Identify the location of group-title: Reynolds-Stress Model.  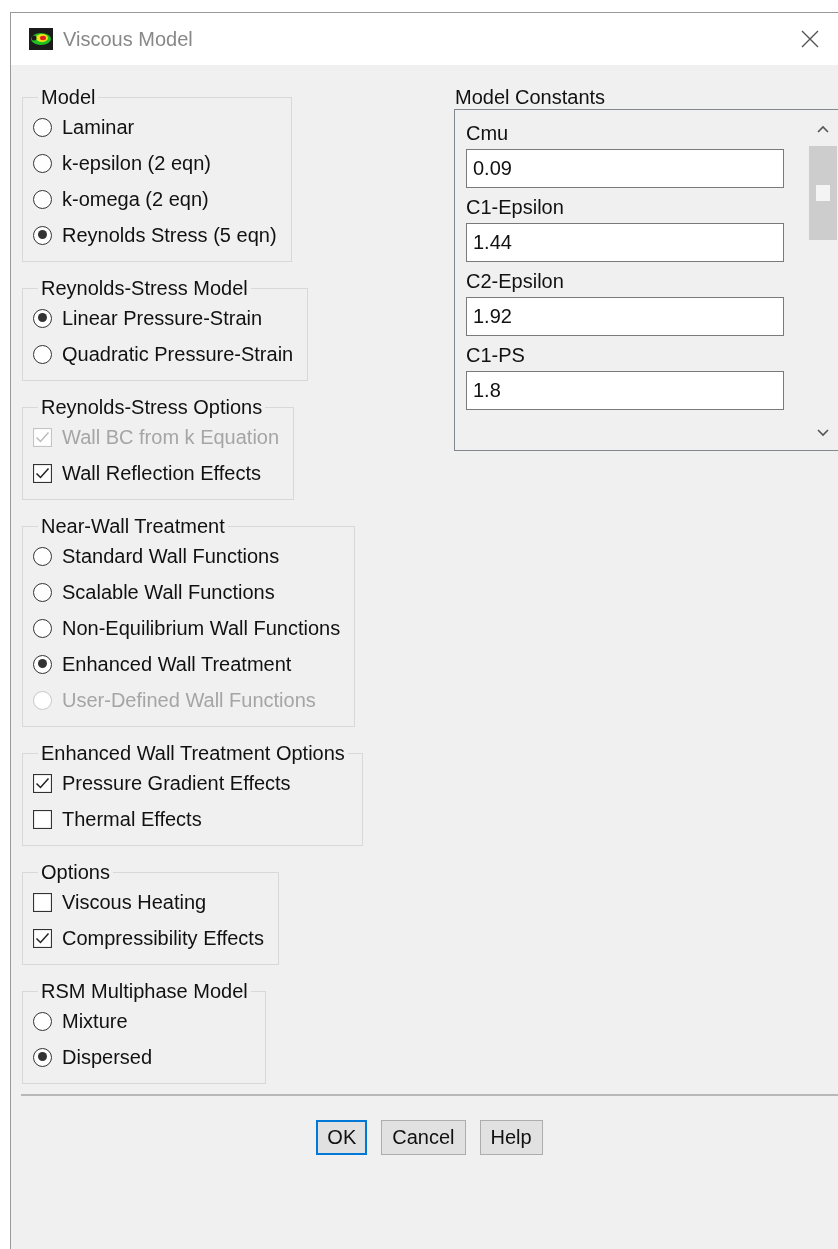
(144, 288).